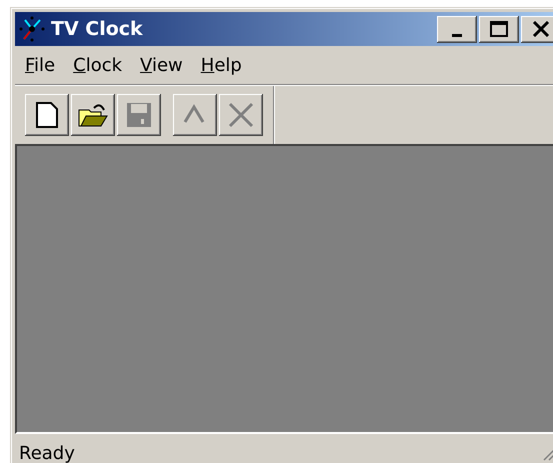  Describe the element at coordinates (97, 29) in the screenshot. I see `window-title: TV Clock` at that location.